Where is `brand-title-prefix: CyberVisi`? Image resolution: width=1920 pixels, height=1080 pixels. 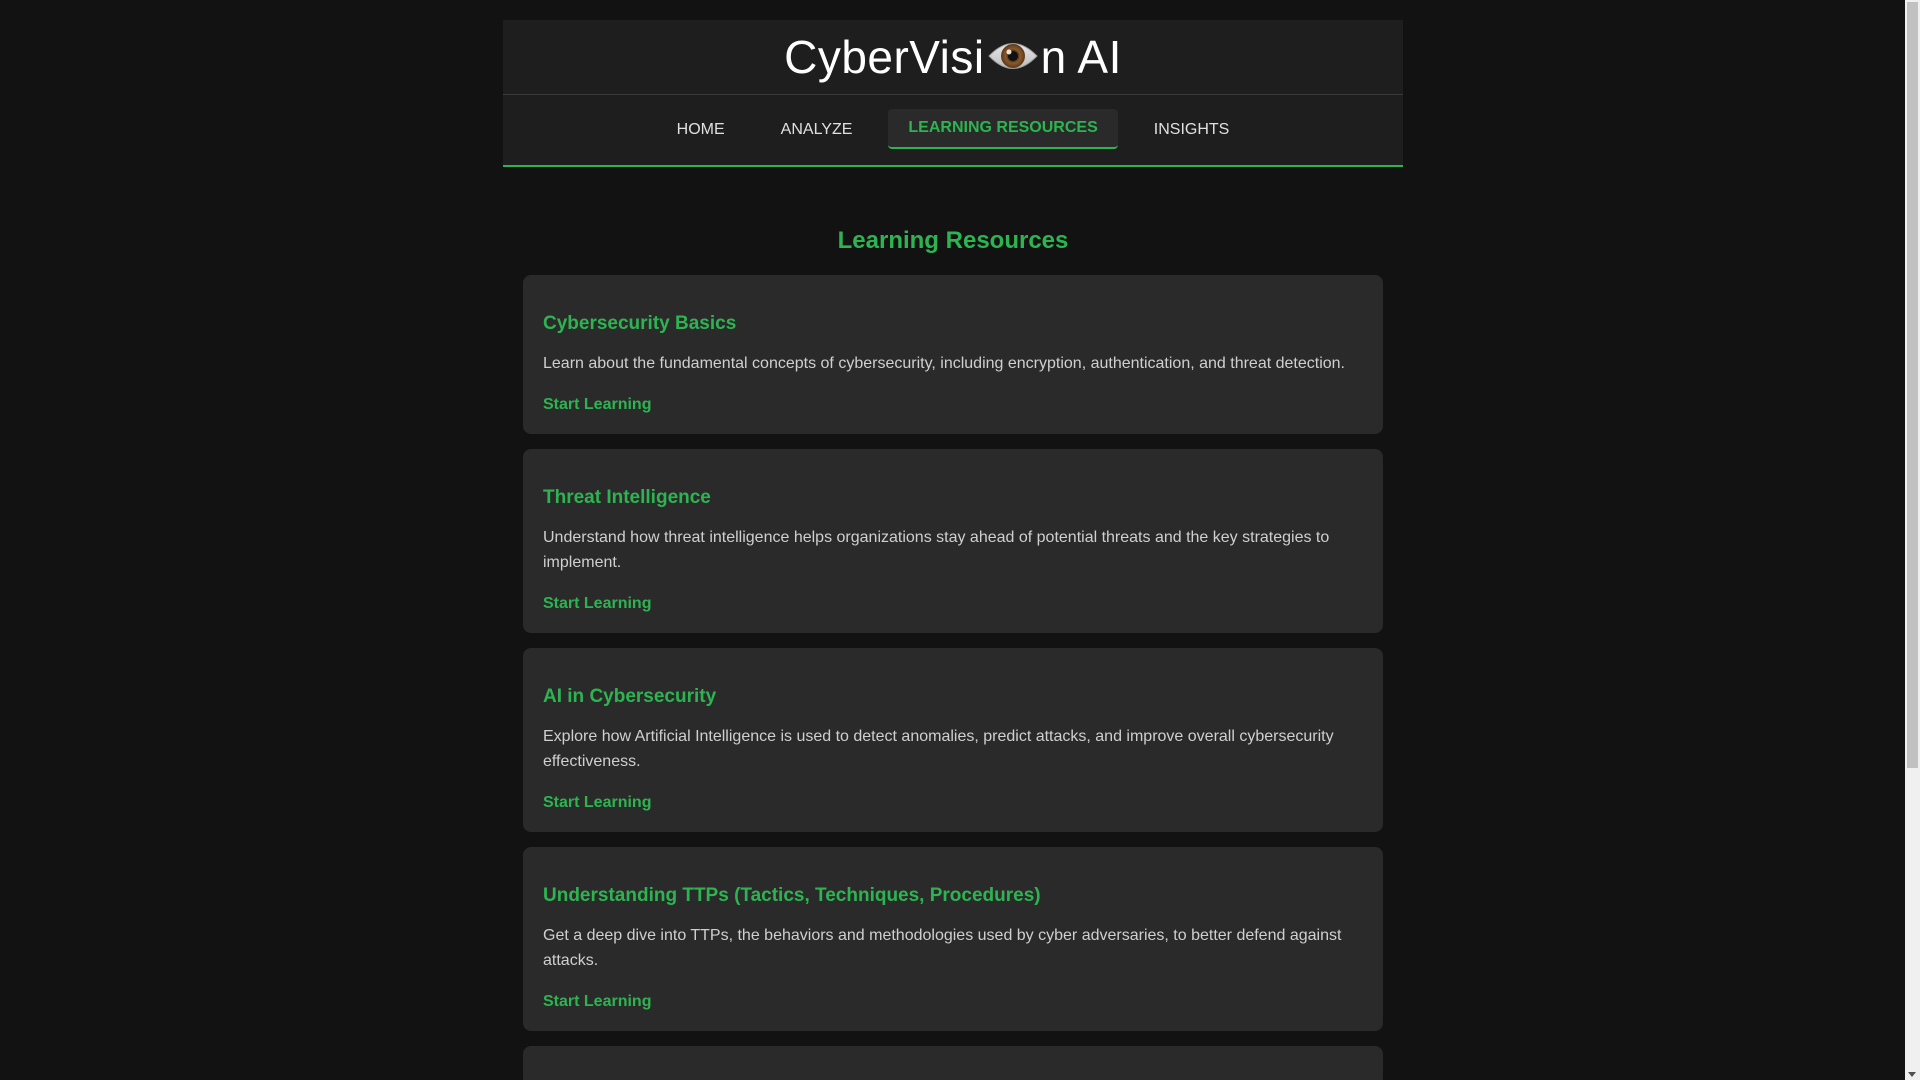 brand-title-prefix: CyberVisi is located at coordinates (884, 57).